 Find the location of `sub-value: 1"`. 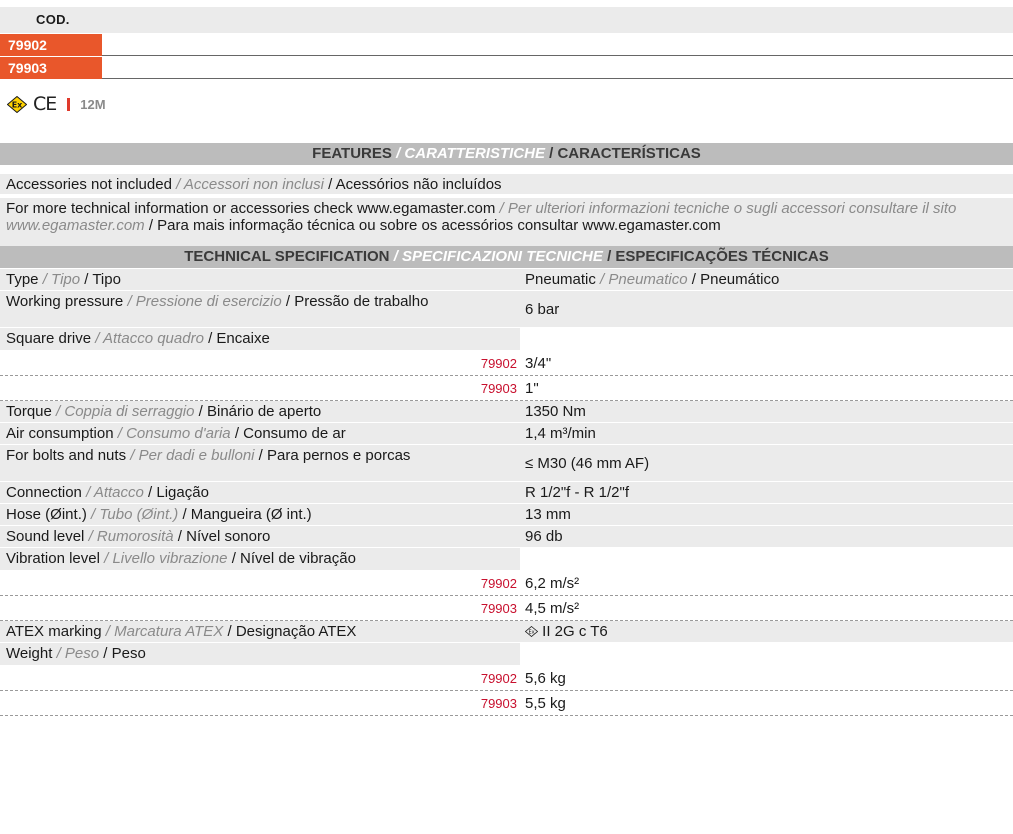

sub-value: 1" is located at coordinates (532, 388).